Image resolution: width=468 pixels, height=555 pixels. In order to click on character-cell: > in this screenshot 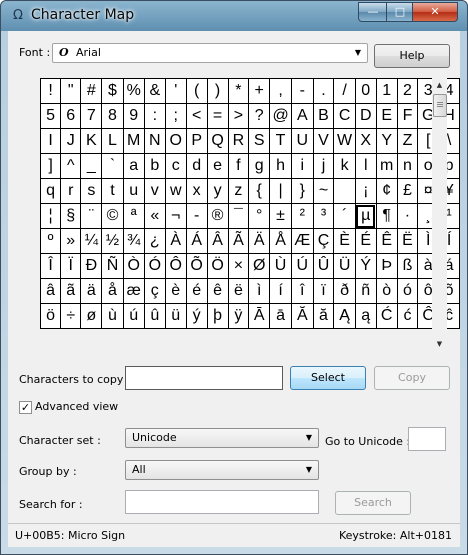, I will do `click(238, 116)`.